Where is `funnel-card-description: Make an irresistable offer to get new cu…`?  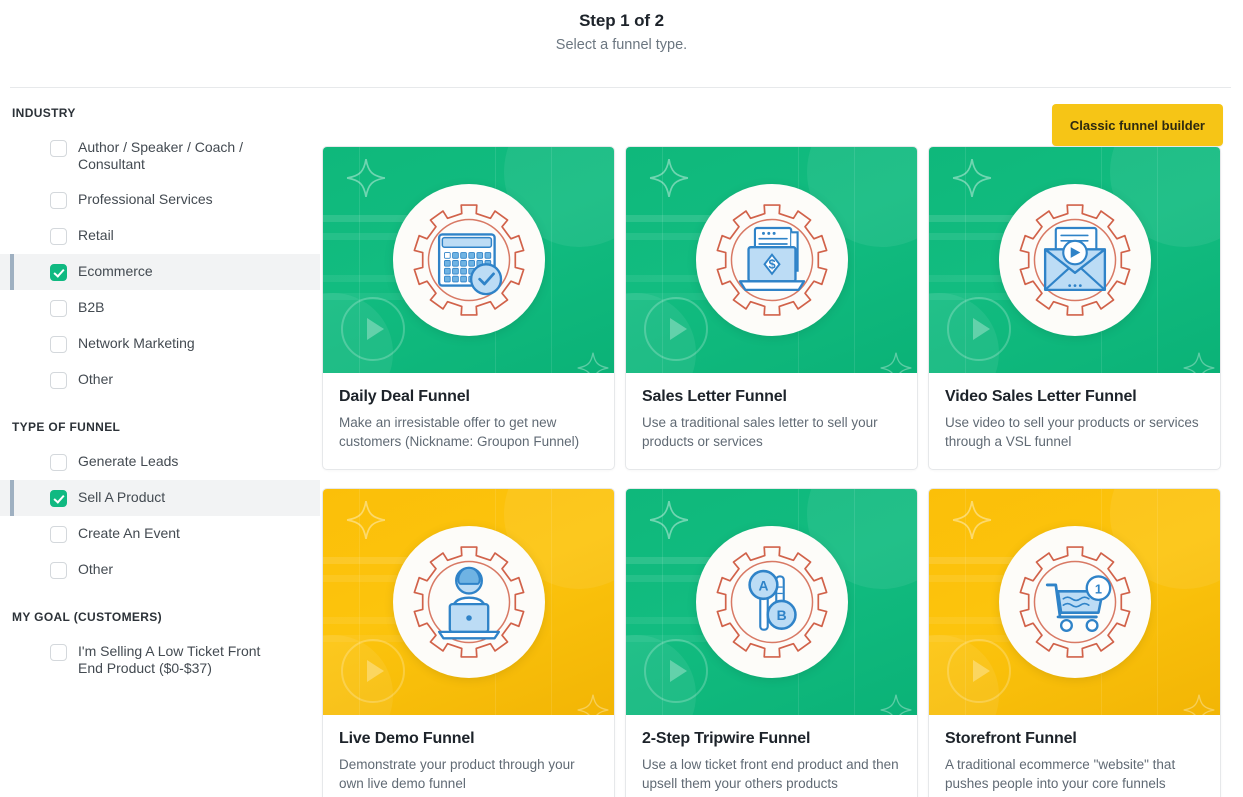 funnel-card-description: Make an irresistable offer to get new cu… is located at coordinates (459, 432).